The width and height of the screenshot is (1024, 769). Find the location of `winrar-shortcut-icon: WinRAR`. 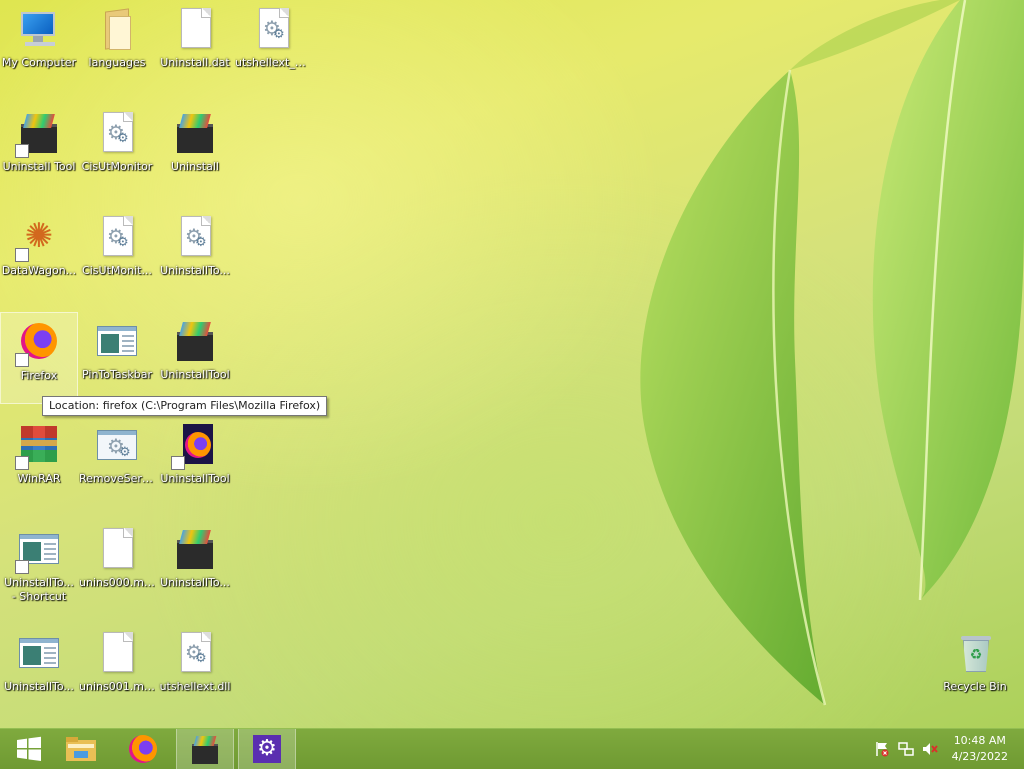

winrar-shortcut-icon: WinRAR is located at coordinates (39, 462).